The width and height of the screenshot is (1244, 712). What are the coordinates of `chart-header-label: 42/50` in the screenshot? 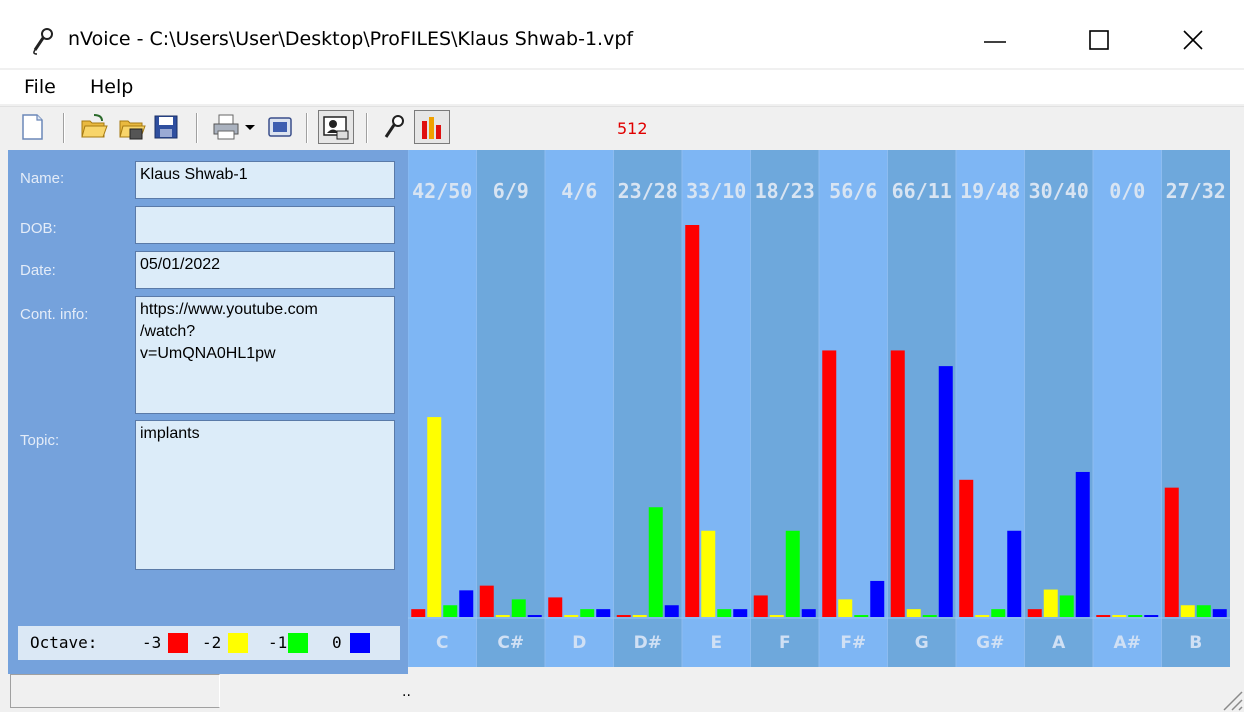 It's located at (442, 191).